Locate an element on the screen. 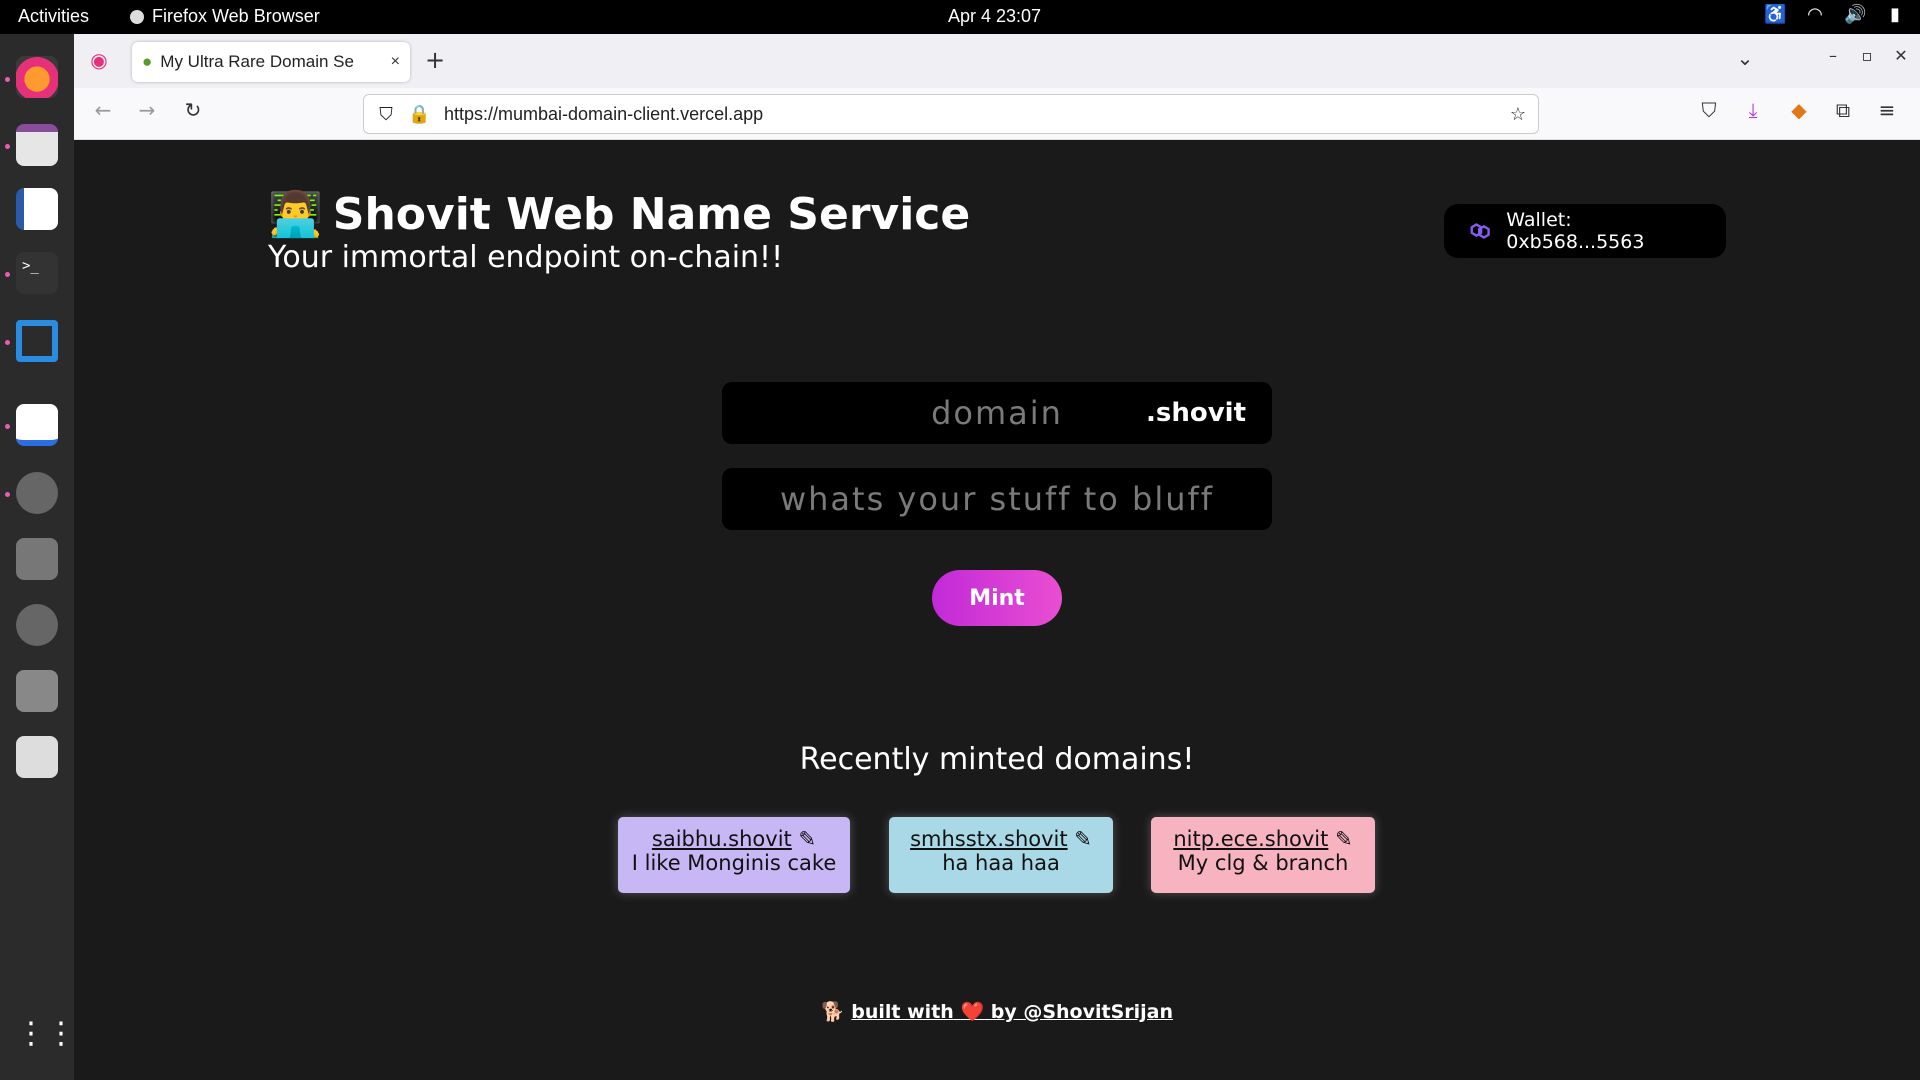  drive-dock-icon is located at coordinates (37, 559).